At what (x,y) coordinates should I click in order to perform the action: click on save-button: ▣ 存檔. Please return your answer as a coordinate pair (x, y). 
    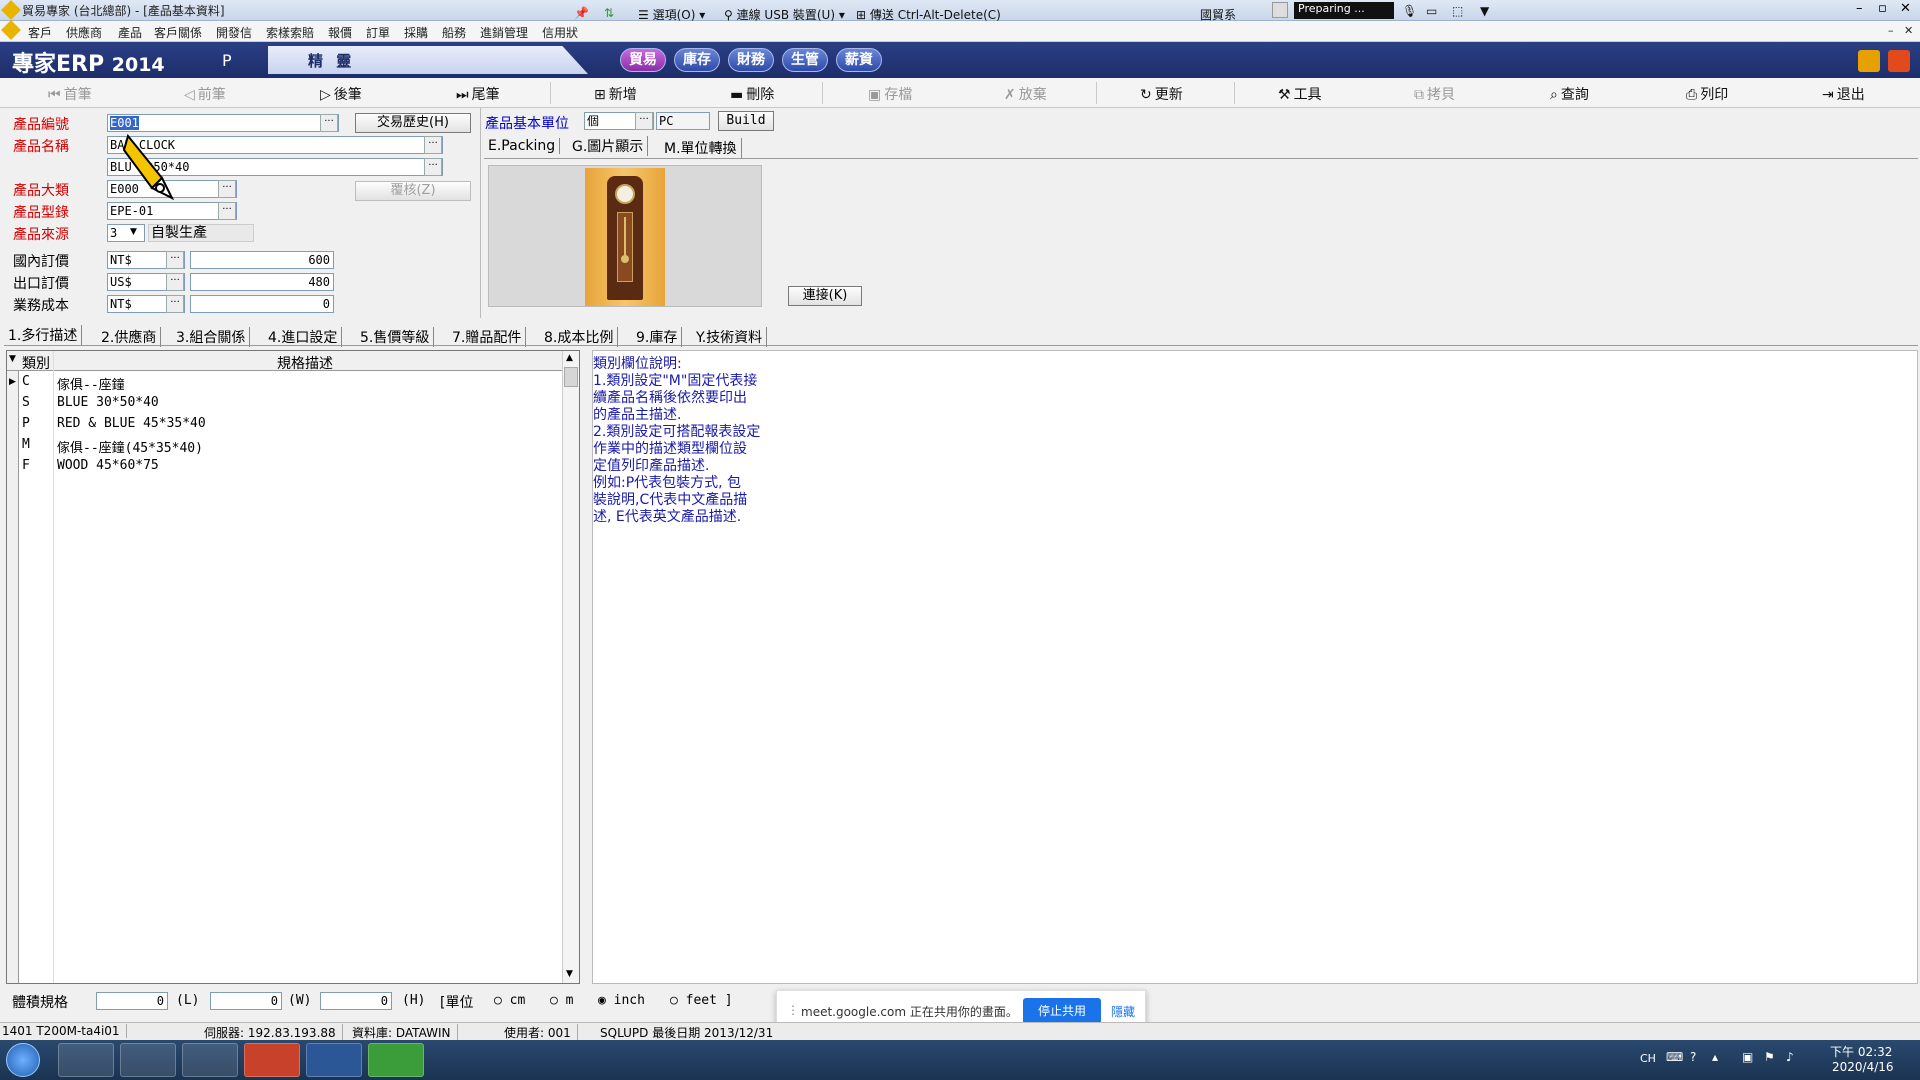
    Looking at the image, I should click on (890, 94).